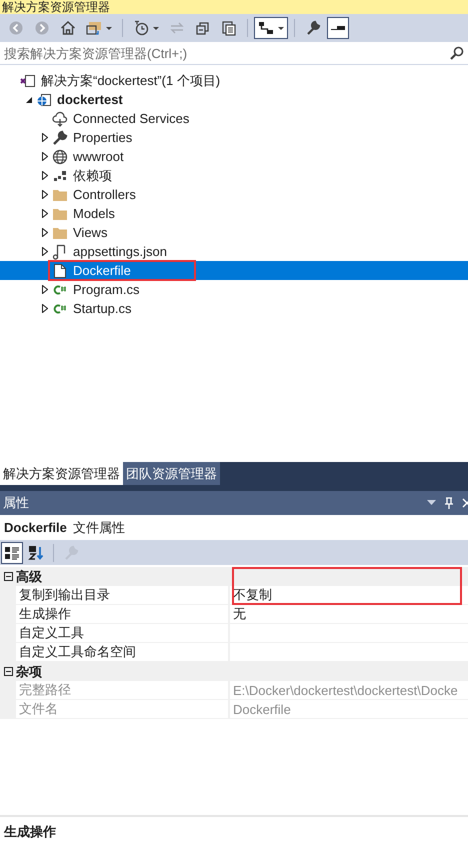 The height and width of the screenshot is (853, 468). What do you see at coordinates (60, 156) in the screenshot?
I see `globe-icon` at bounding box center [60, 156].